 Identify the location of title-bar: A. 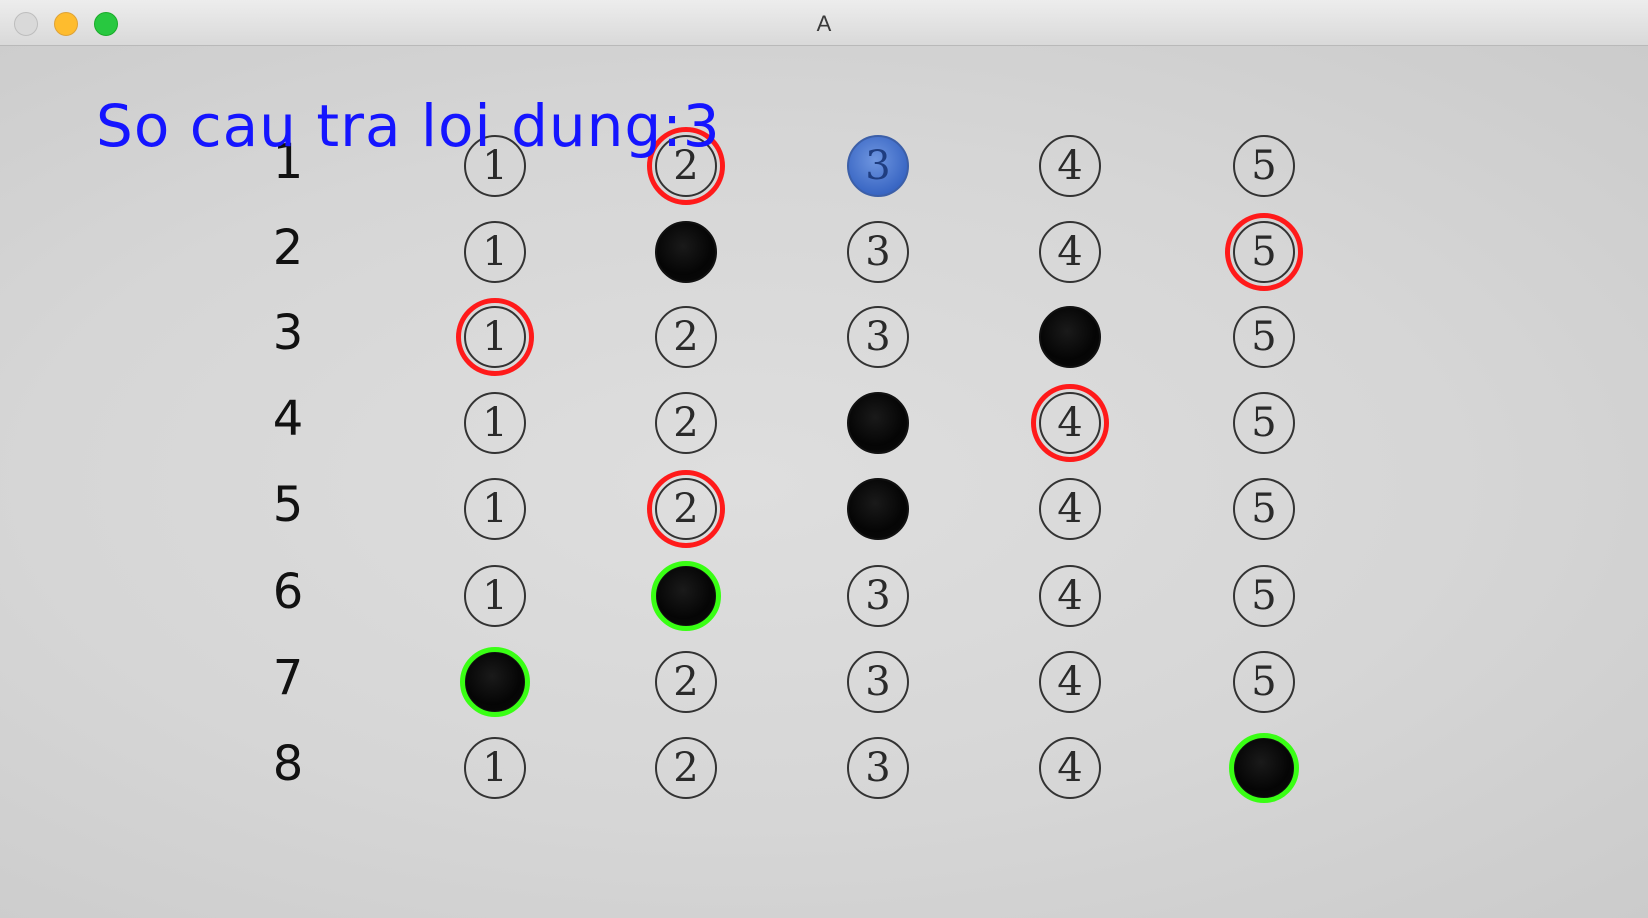
(824, 23).